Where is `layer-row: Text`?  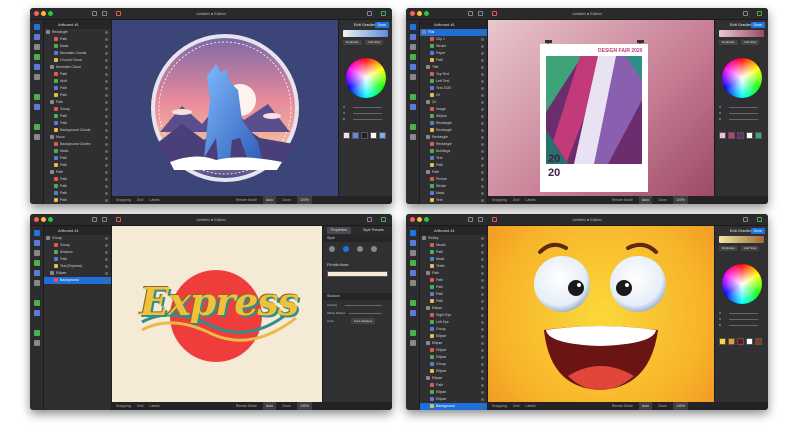
layer-row: Text is located at coordinates (453, 158).